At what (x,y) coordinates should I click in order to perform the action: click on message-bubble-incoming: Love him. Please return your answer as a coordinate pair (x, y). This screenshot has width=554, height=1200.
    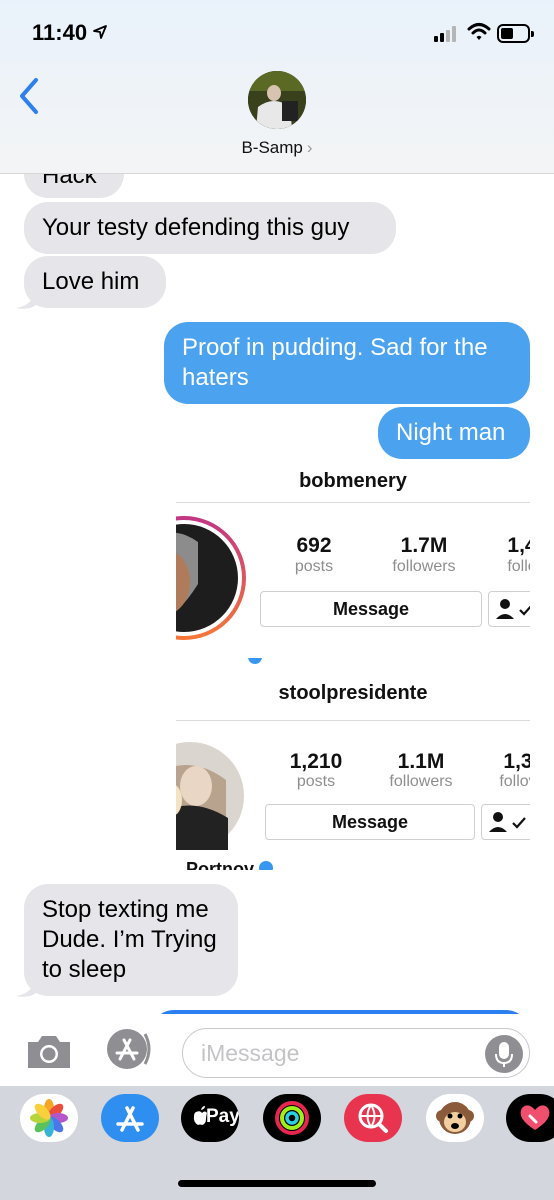
    Looking at the image, I should click on (95, 282).